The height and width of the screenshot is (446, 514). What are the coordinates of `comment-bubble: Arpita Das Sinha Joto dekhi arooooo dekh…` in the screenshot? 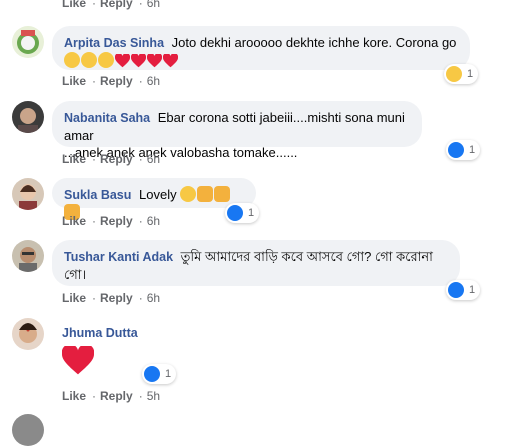 It's located at (261, 48).